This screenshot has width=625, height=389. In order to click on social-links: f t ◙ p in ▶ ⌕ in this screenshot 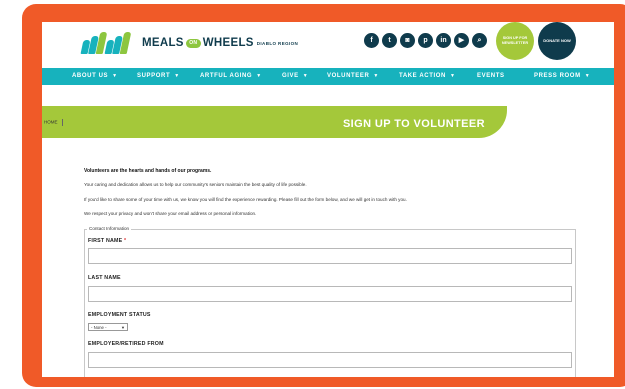, I will do `click(425, 40)`.